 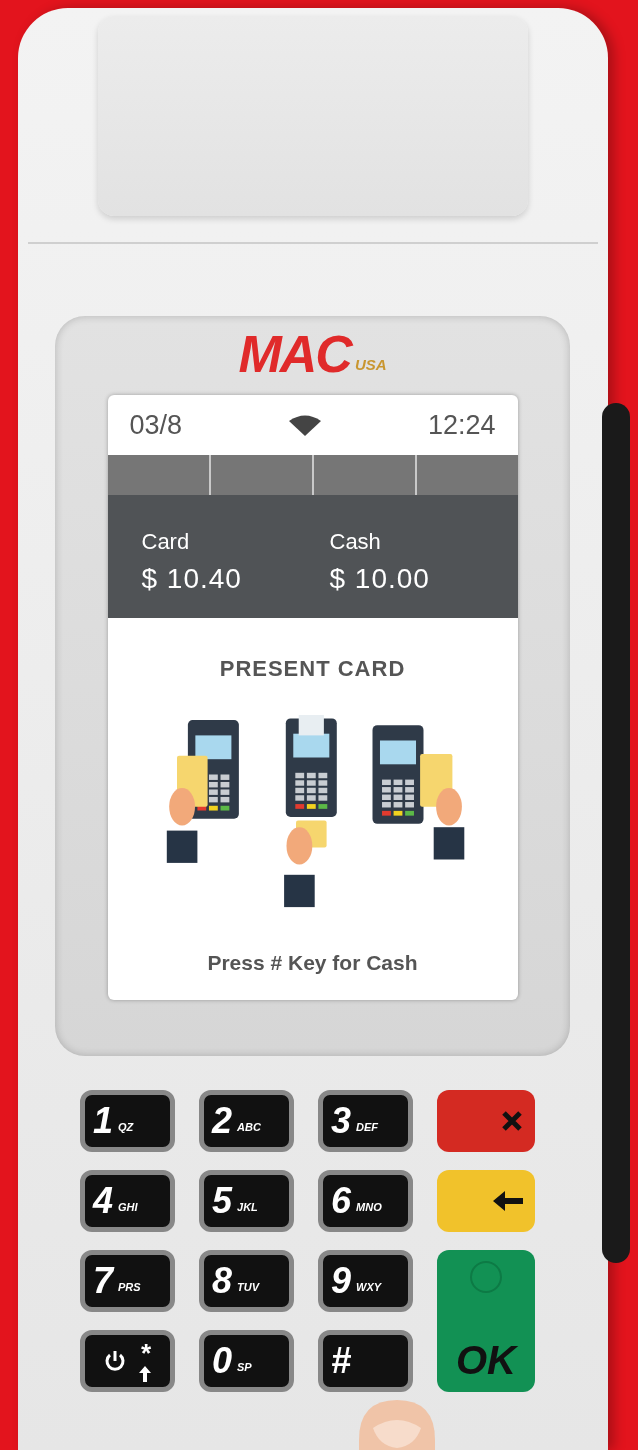 I want to click on keypad-key: 8 TUV, so click(x=246, y=1281).